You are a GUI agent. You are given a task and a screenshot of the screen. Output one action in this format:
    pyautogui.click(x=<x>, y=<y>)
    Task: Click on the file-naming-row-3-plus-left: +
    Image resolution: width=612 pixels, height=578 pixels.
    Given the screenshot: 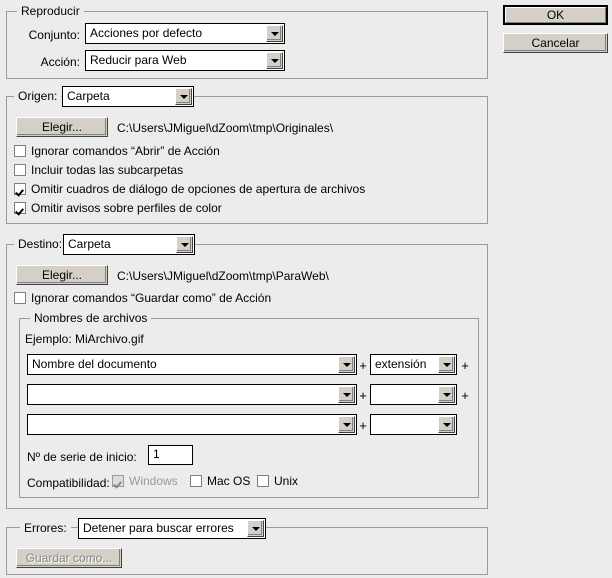 What is the action you would take?
    pyautogui.click(x=363, y=425)
    